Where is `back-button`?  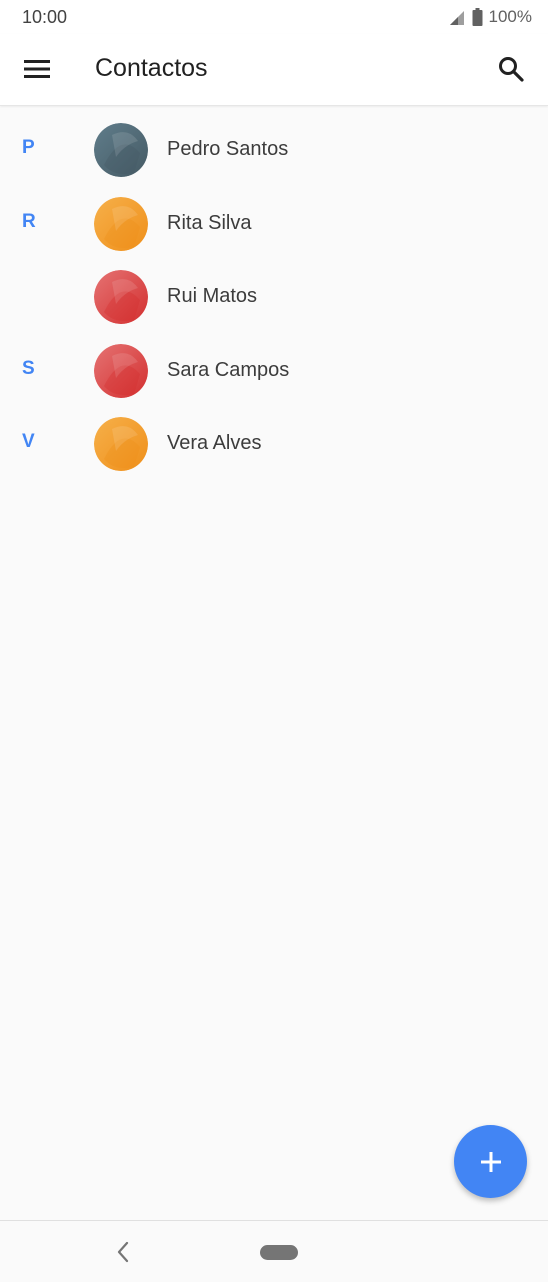 back-button is located at coordinates (123, 1252).